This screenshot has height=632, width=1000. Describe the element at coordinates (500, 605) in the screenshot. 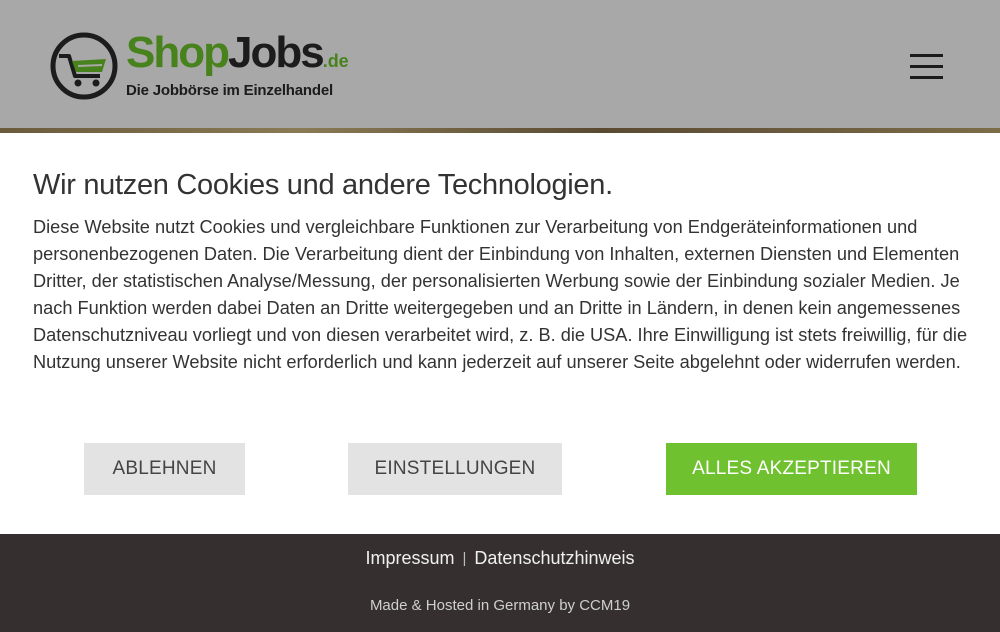

I see `footer-credit: Made & Hosted in Germany by CCM19` at that location.